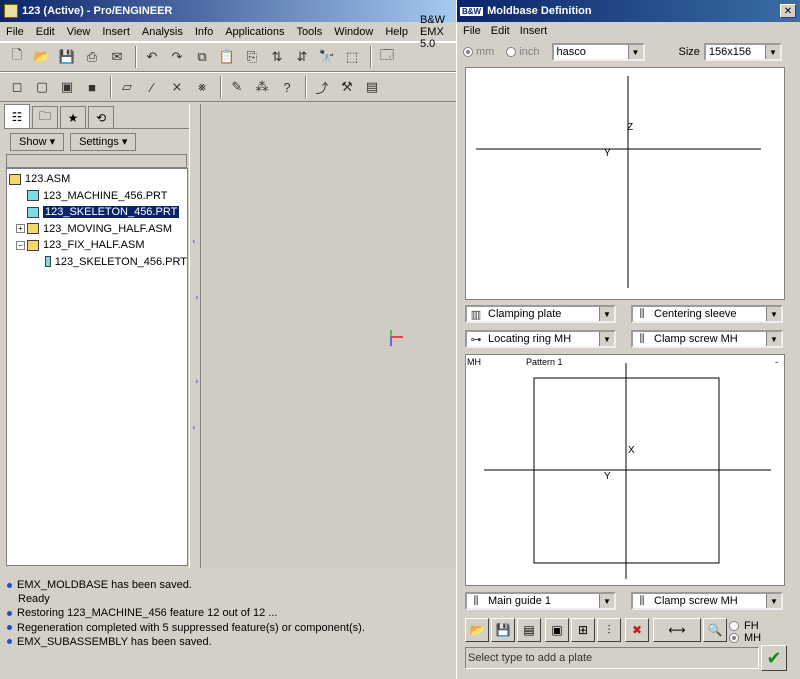  What do you see at coordinates (254, 32) in the screenshot?
I see `menu-applications: Applications` at bounding box center [254, 32].